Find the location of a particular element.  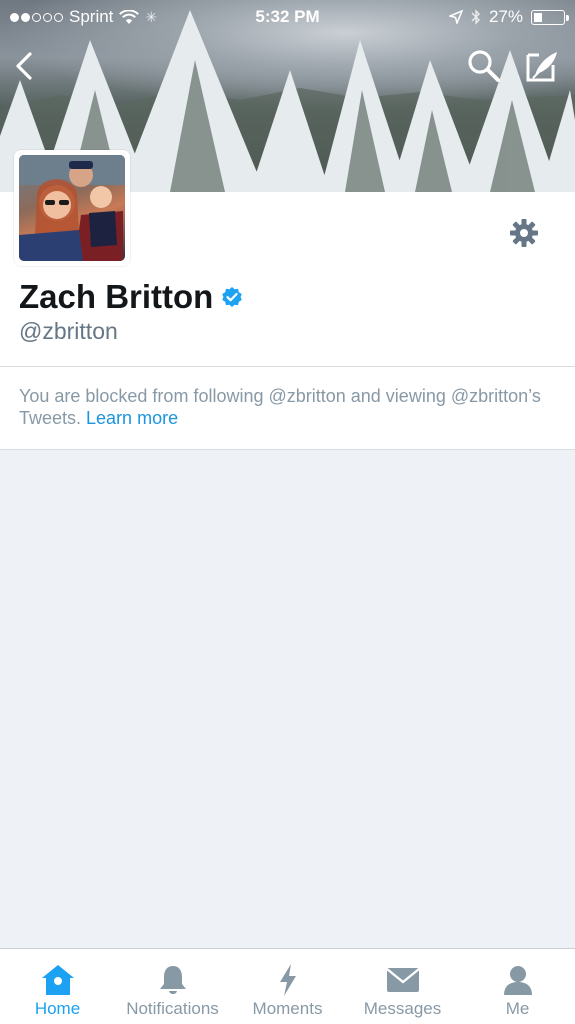

learn-more-link: Learn more is located at coordinates (132, 418).